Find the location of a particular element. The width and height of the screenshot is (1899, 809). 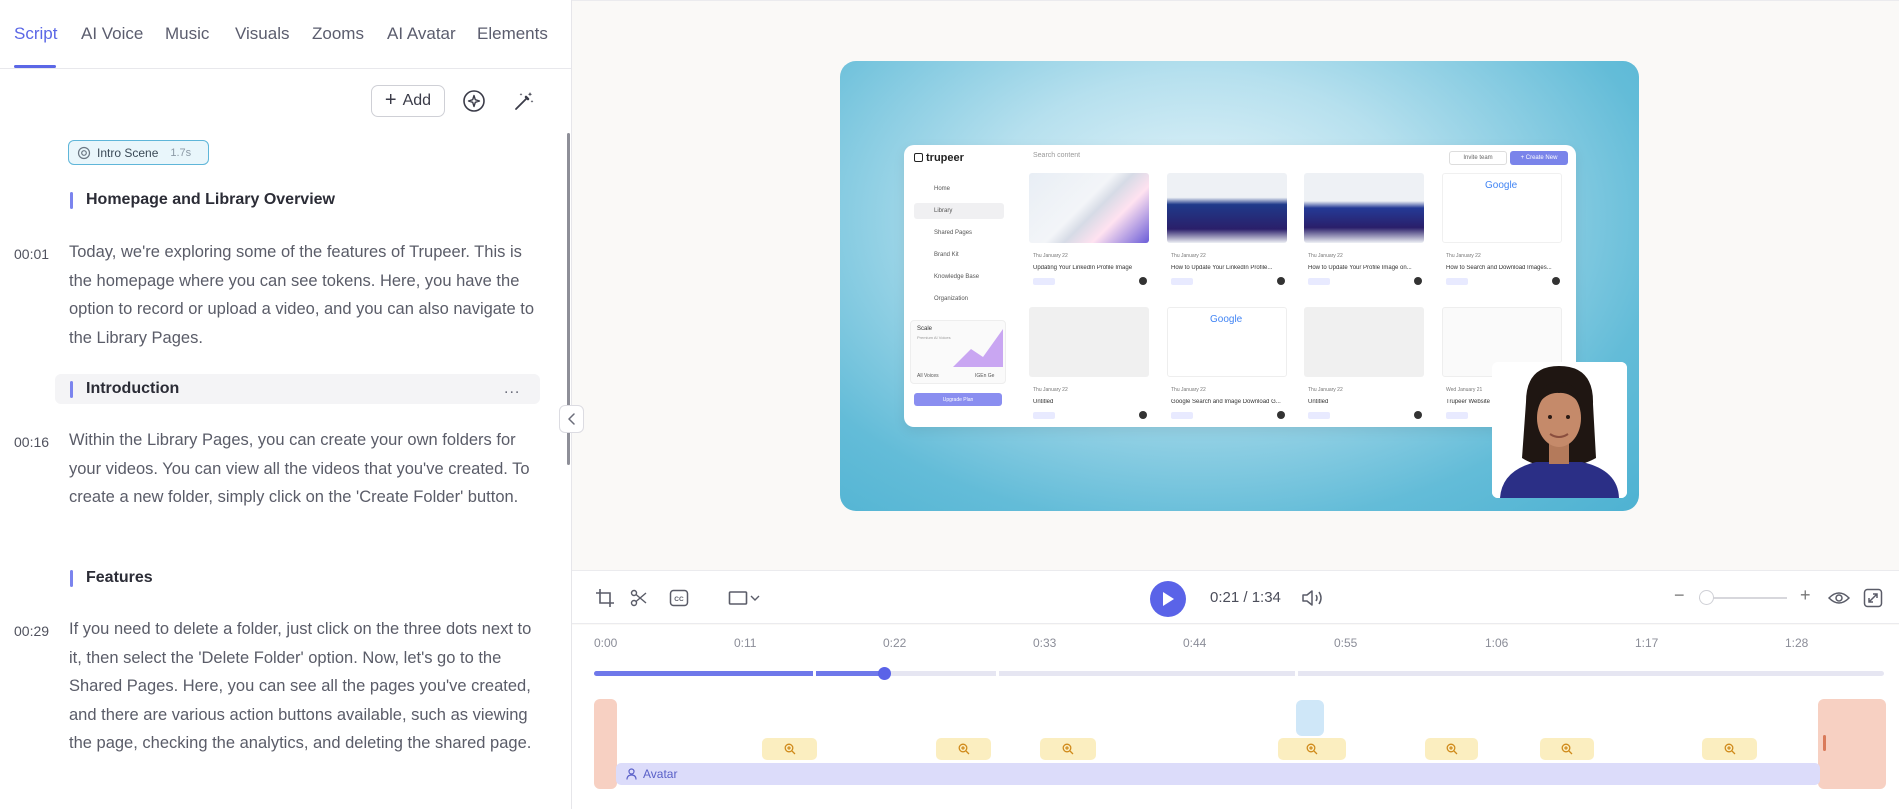

time-tick: 0:33 is located at coordinates (1045, 643).